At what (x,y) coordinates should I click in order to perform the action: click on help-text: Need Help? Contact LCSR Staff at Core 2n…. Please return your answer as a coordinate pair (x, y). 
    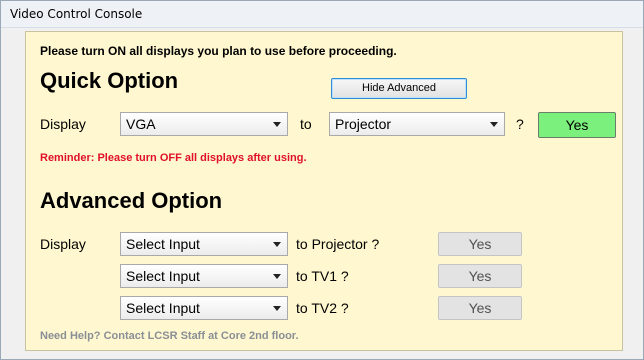
    Looking at the image, I should click on (169, 336).